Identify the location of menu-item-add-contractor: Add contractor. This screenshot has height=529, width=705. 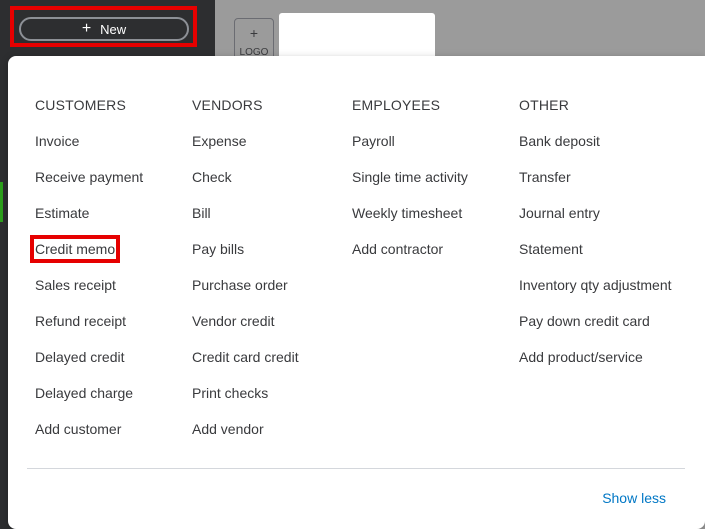
(410, 258).